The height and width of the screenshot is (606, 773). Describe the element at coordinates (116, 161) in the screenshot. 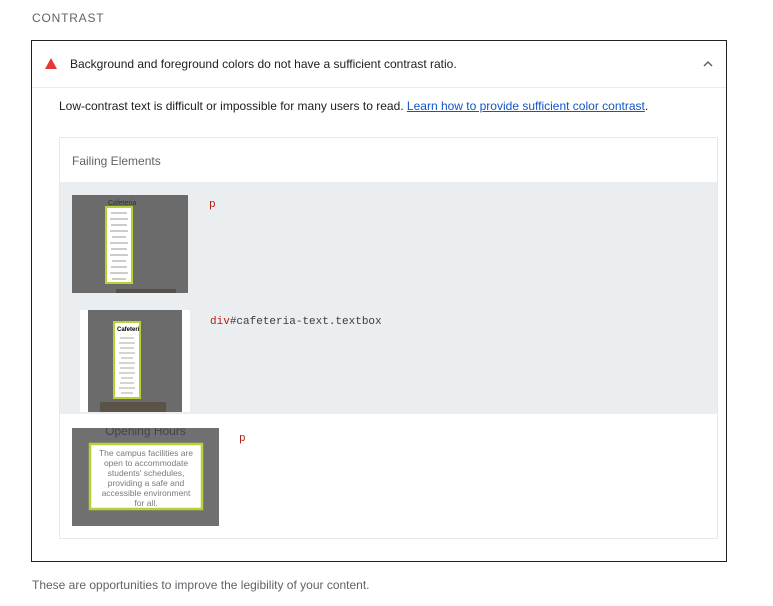

I see `table-header-label: Failing Elements` at that location.